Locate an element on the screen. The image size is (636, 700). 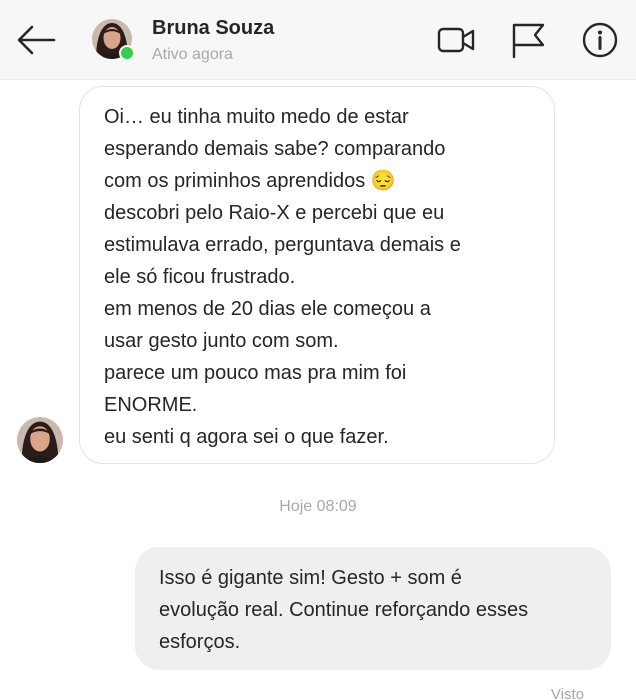
seen-status: Visto is located at coordinates (567, 693).